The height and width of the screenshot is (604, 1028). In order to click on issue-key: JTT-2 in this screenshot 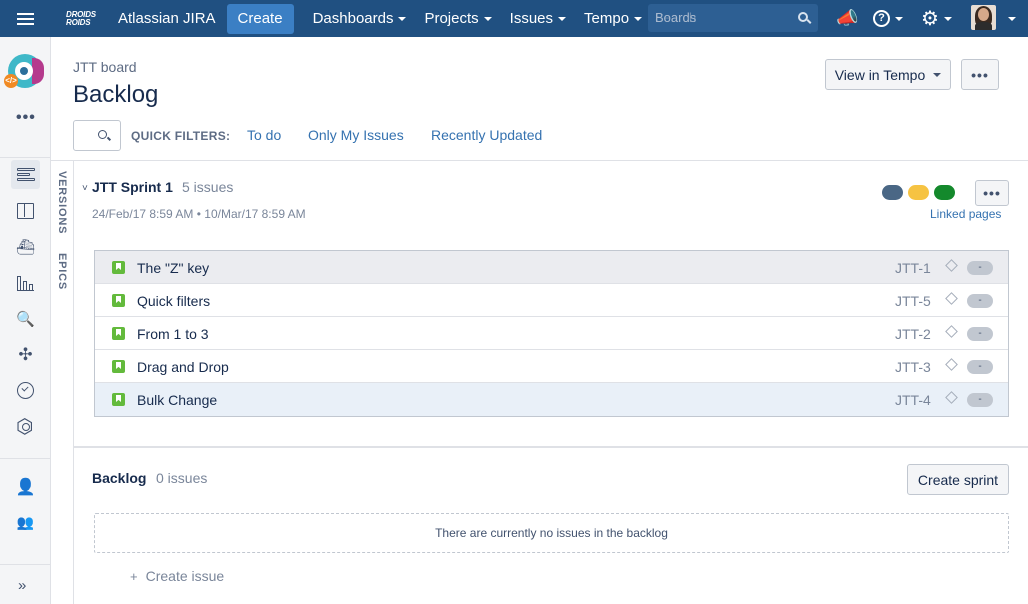, I will do `click(913, 334)`.